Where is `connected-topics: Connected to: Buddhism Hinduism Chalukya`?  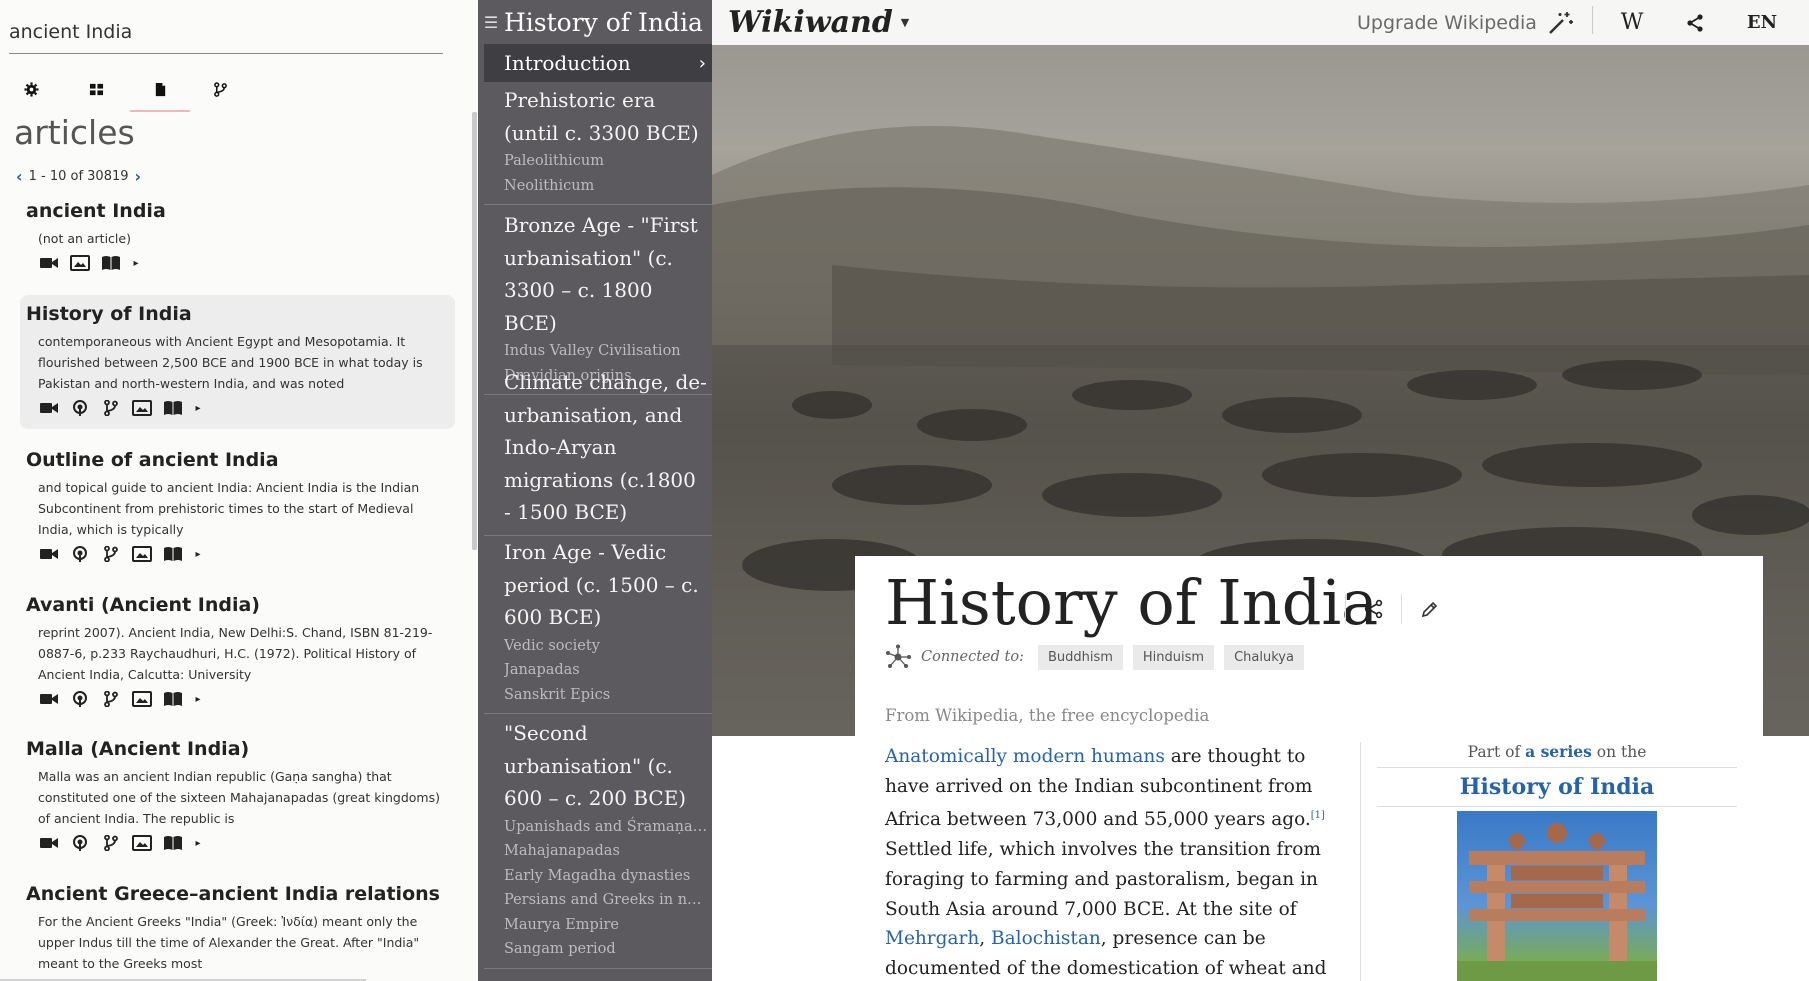
connected-topics: Connected to: Buddhism Hinduism Chalukya is located at coordinates (1094, 657).